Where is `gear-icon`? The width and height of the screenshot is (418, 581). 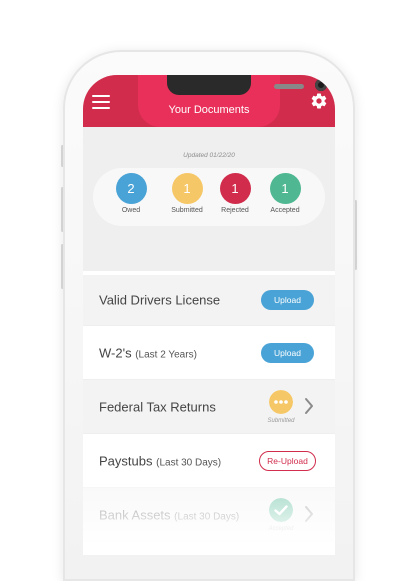
gear-icon is located at coordinates (319, 101).